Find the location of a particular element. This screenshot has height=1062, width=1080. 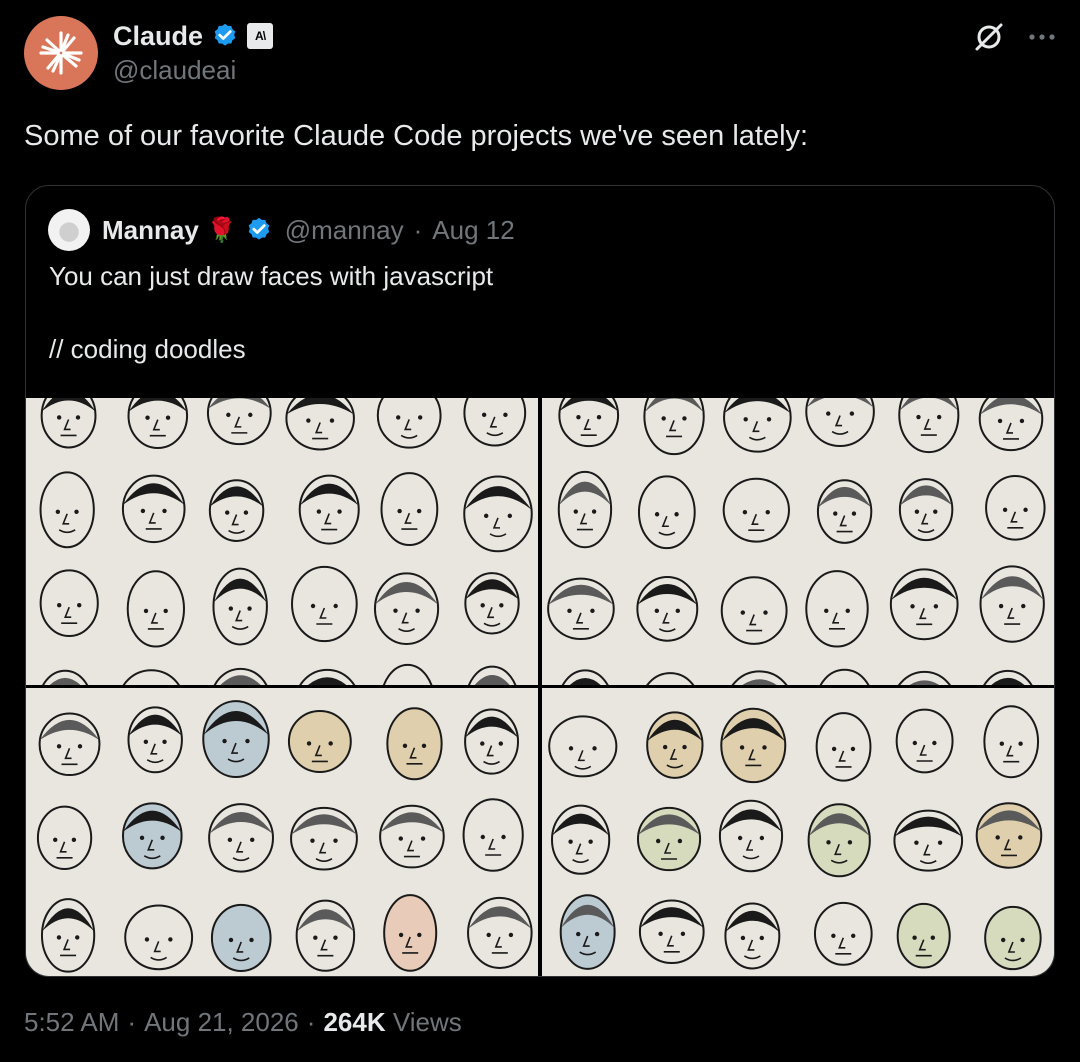

author-avatar is located at coordinates (61, 53).